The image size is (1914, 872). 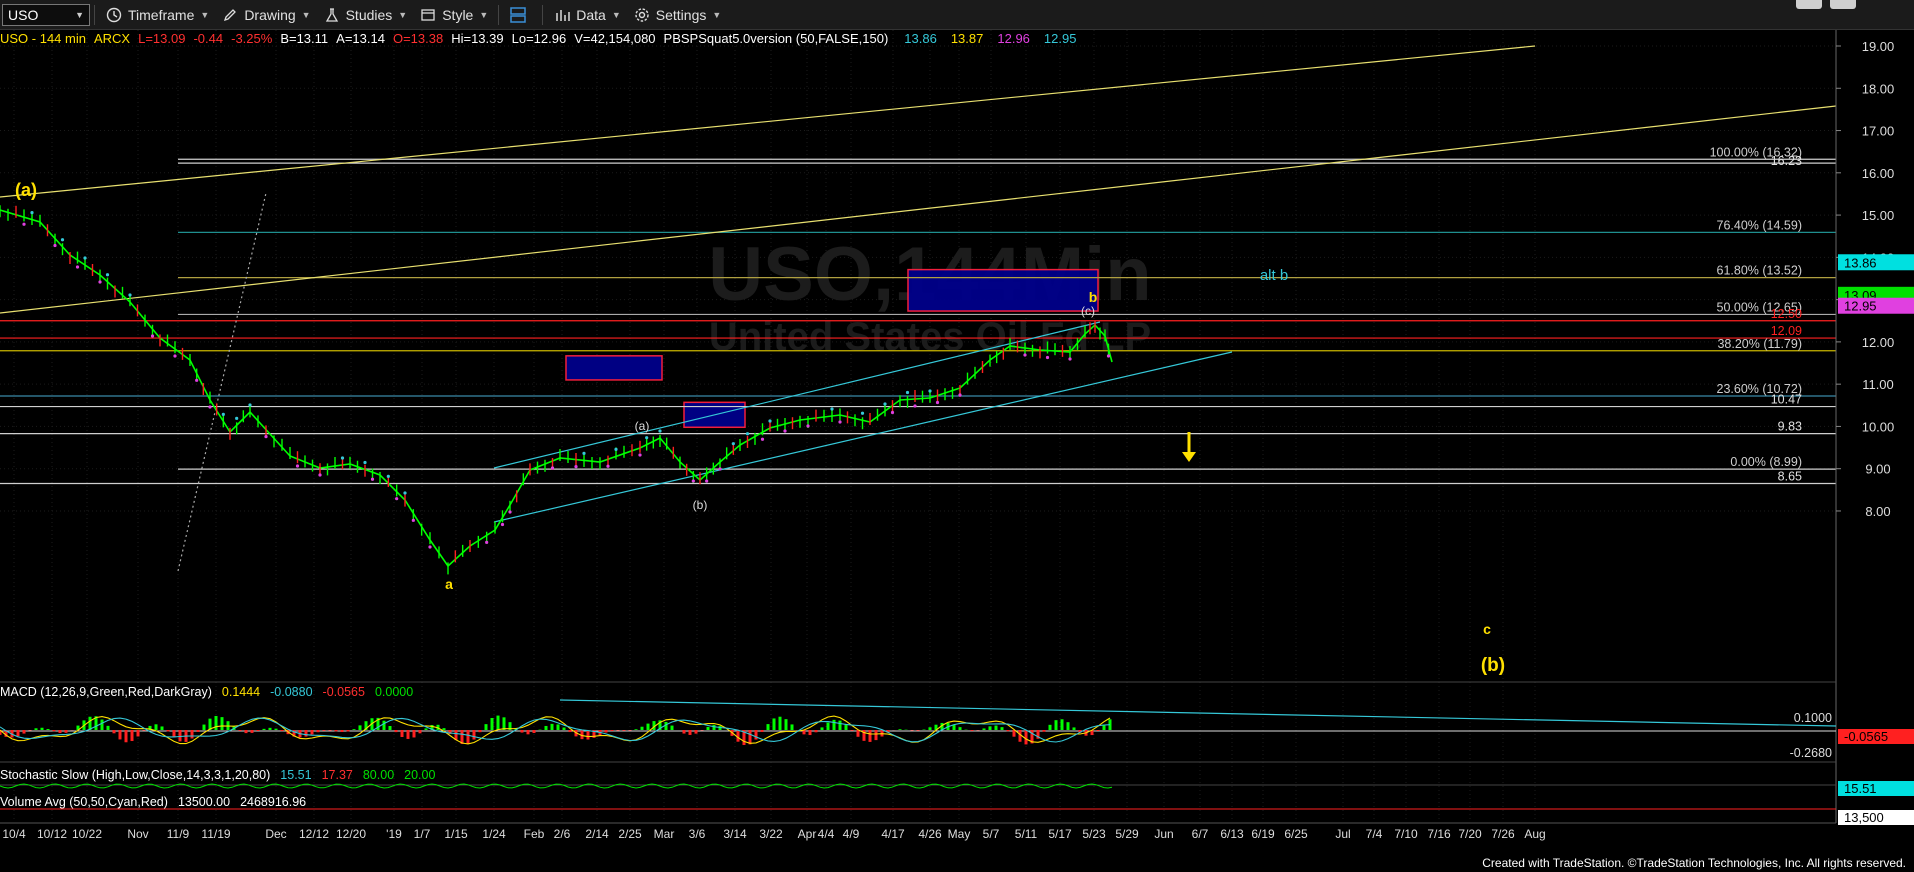 I want to click on toolbar-divider, so click(x=499, y=14).